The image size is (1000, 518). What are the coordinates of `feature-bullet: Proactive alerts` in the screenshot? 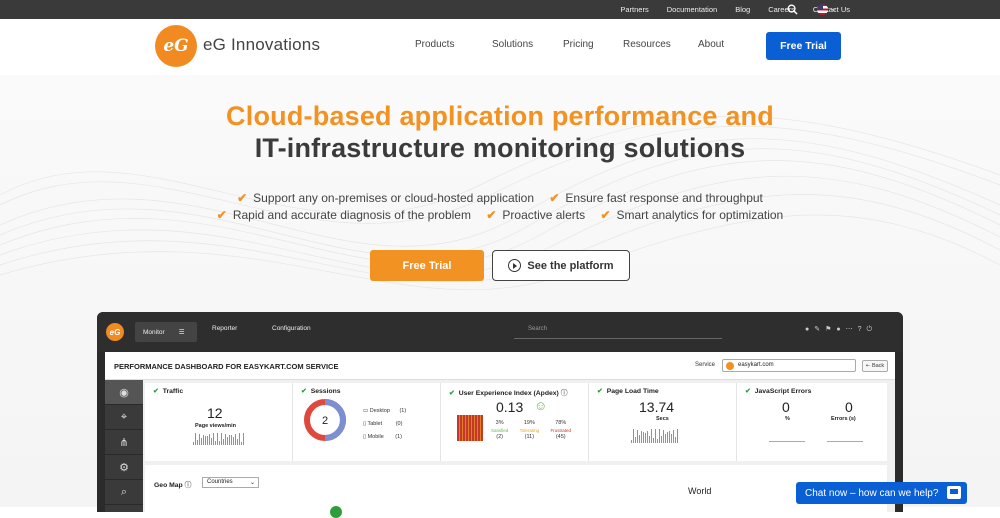 It's located at (544, 215).